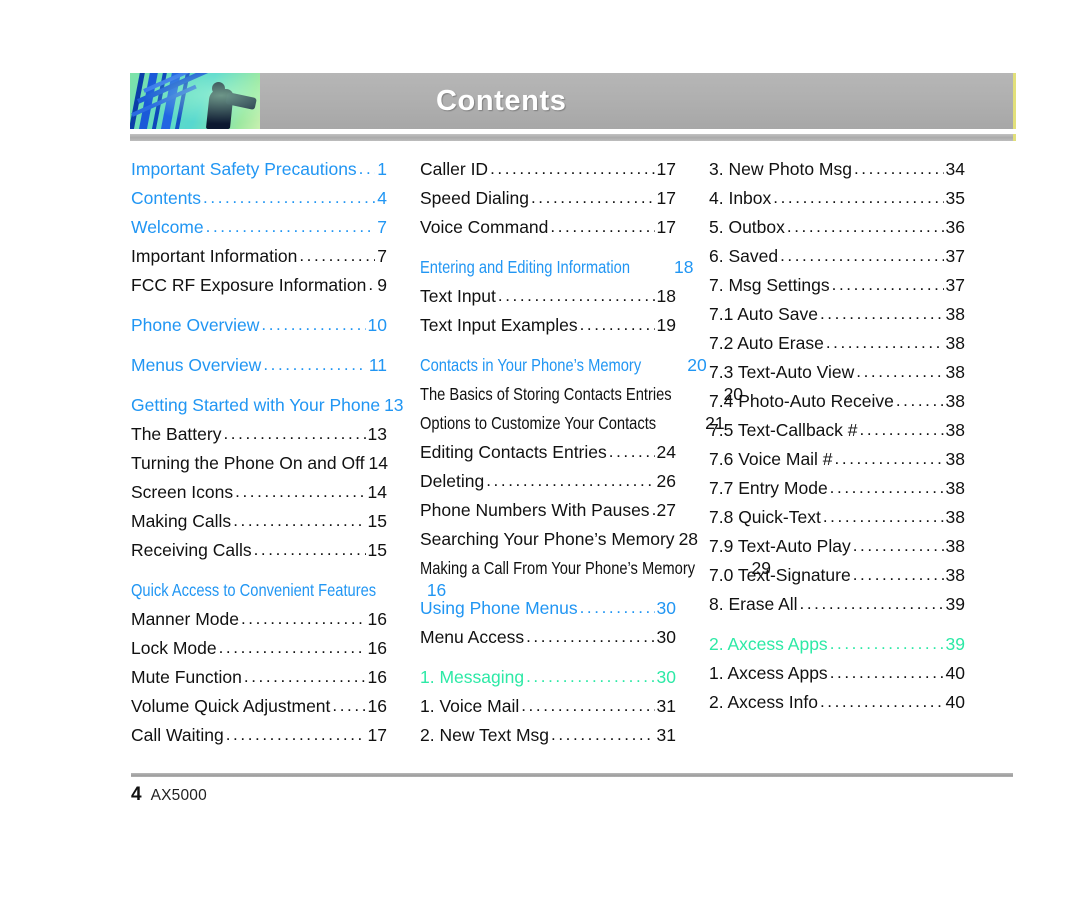 This screenshot has width=1080, height=904. Describe the element at coordinates (573, 137) in the screenshot. I see `banner-underbar` at that location.